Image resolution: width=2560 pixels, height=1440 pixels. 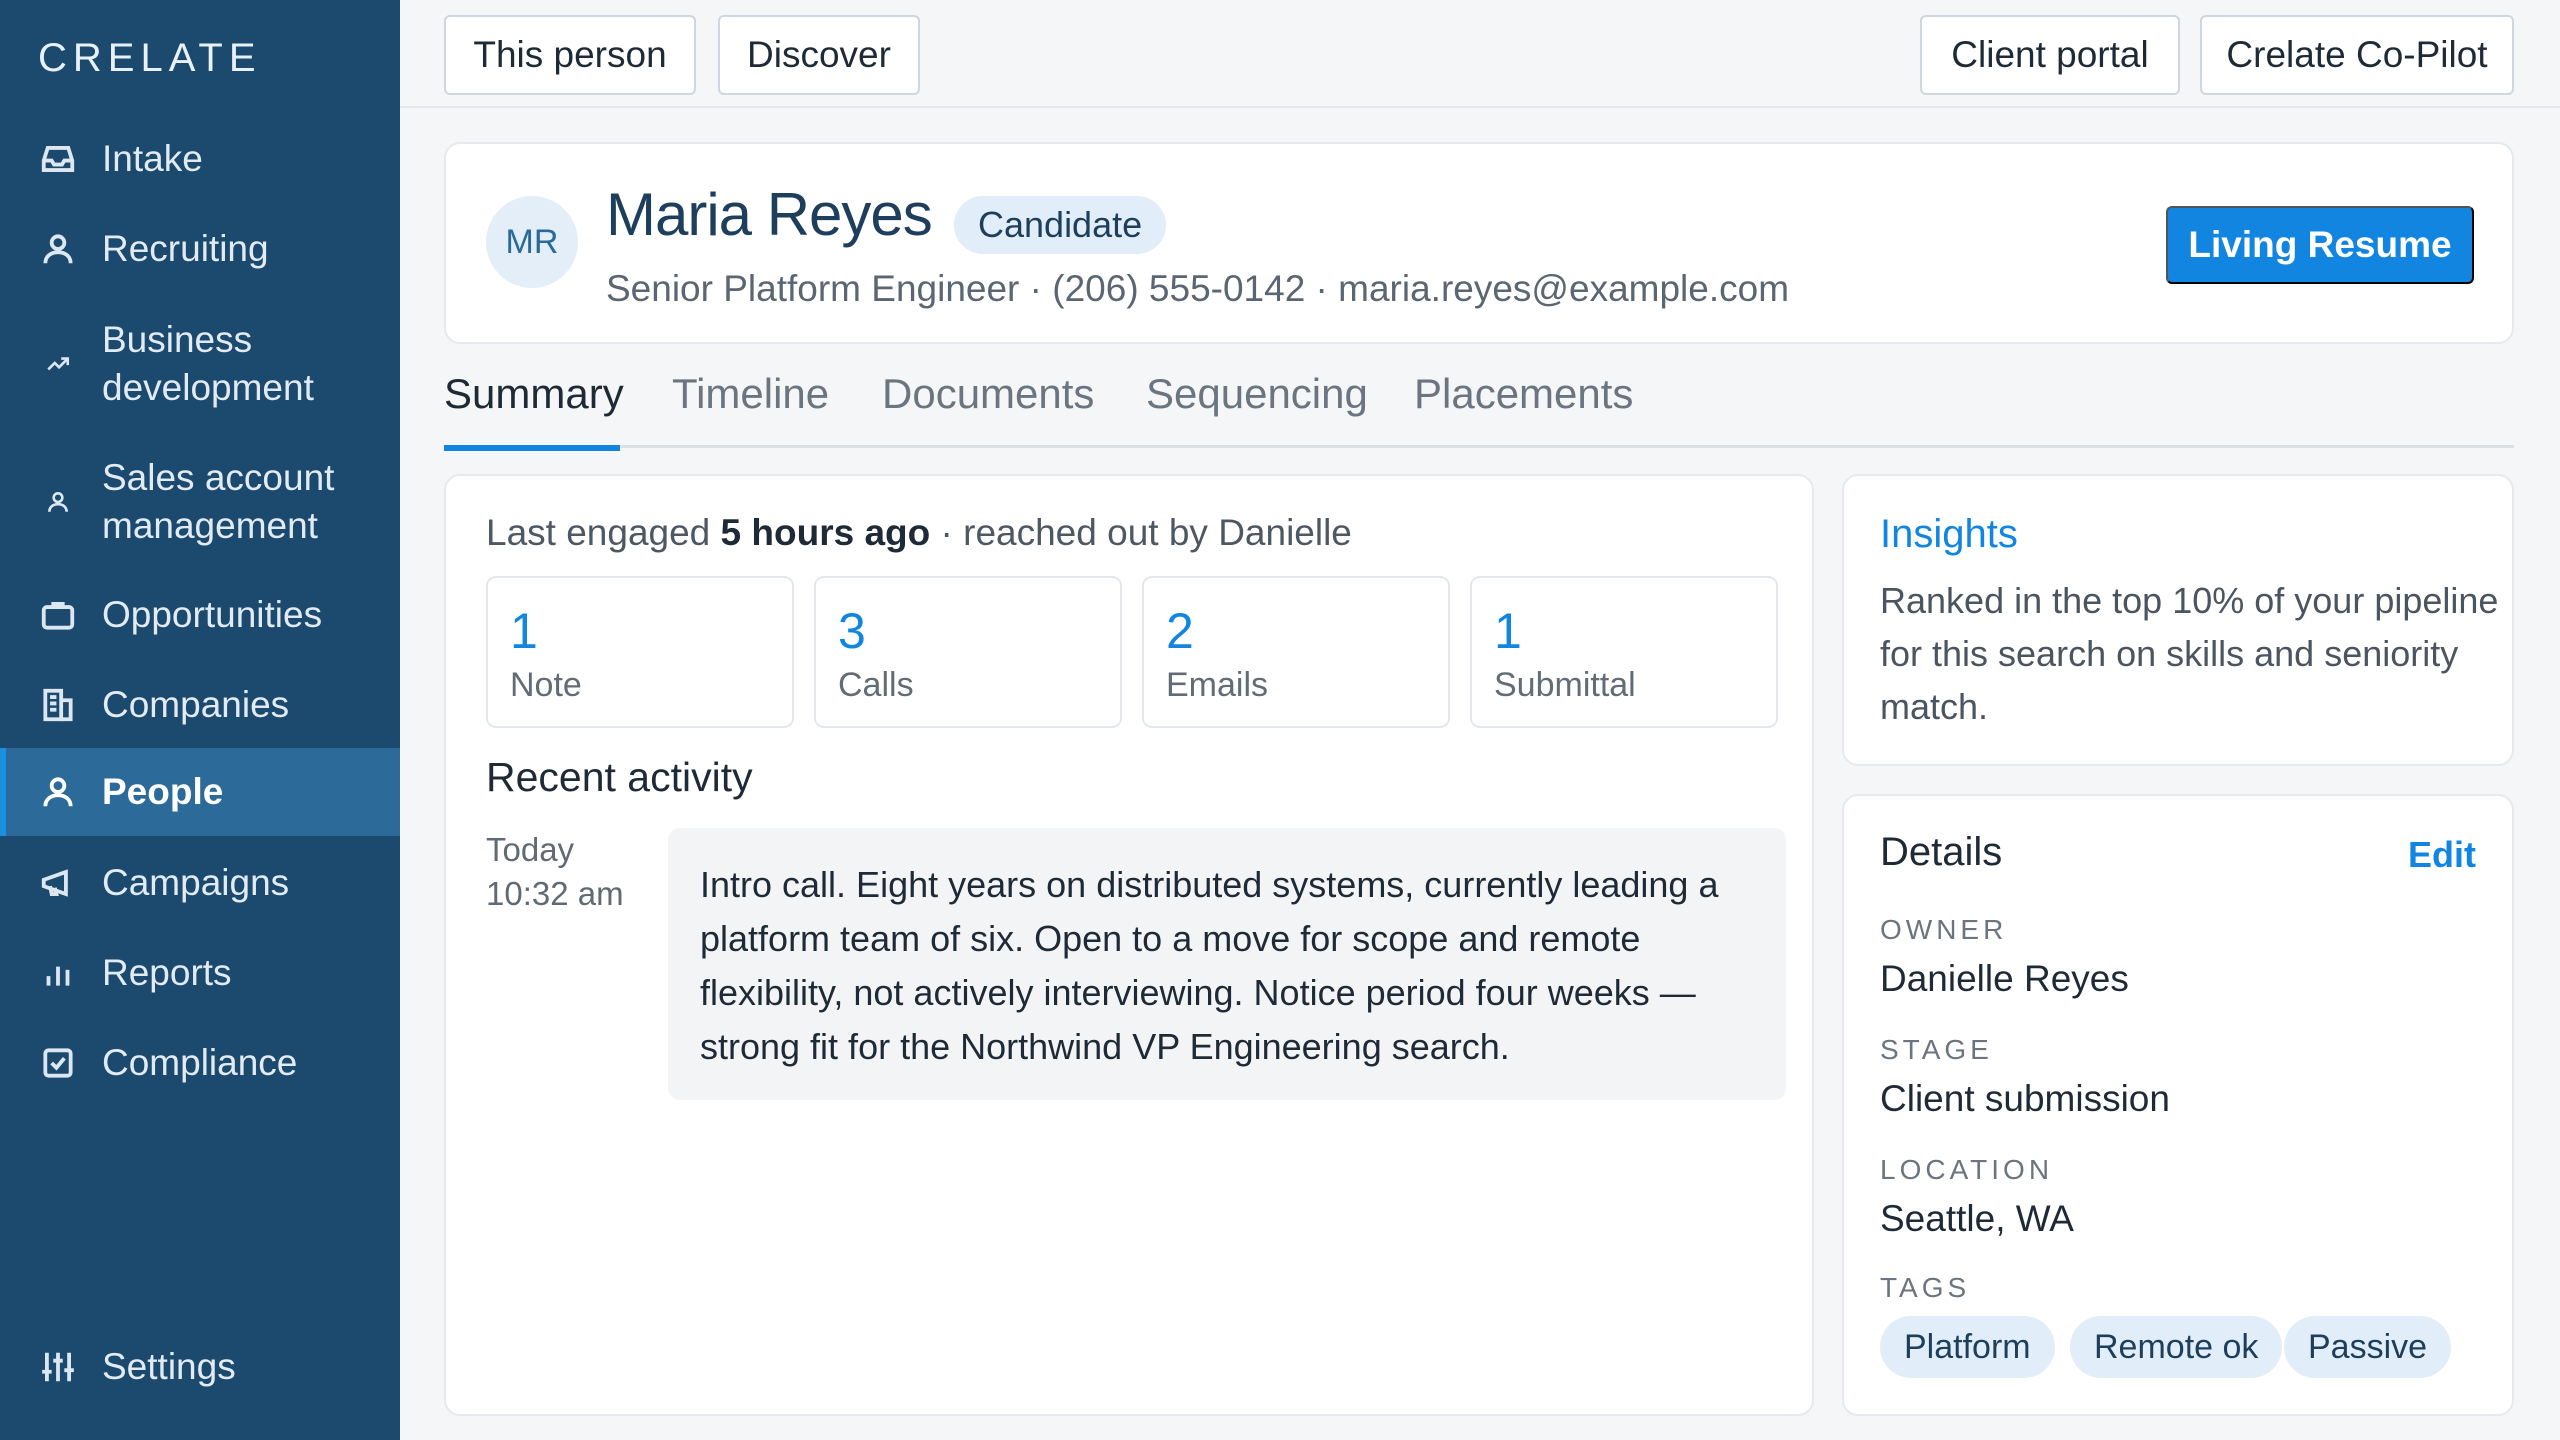 I want to click on activity-timestamp: Today 10:32 am, so click(x=555, y=871).